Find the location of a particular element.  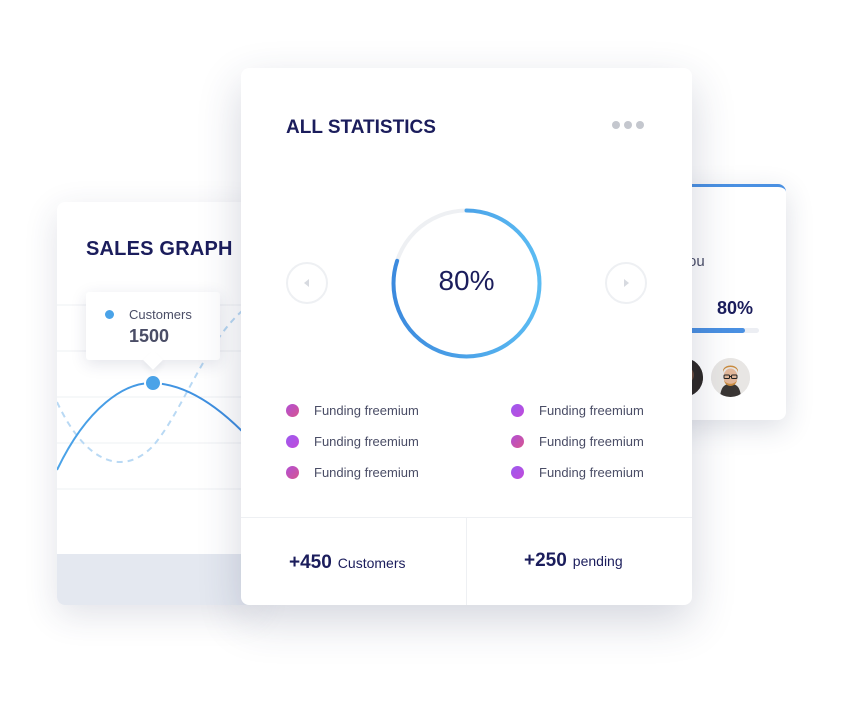

more-horizontal-icon is located at coordinates (628, 125).